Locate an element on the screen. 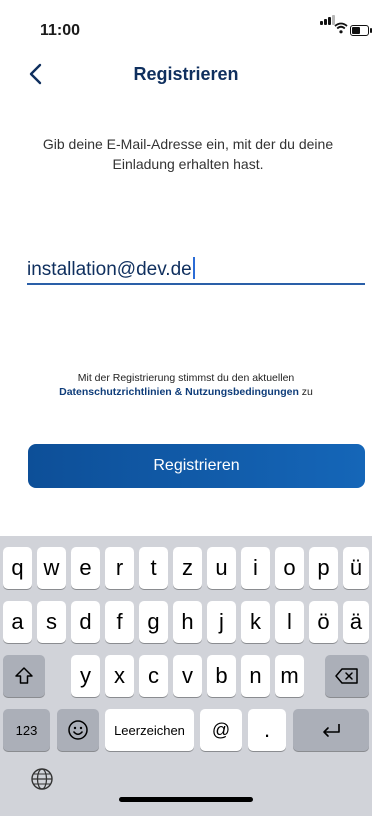 The width and height of the screenshot is (372, 816). register-button: Registrieren is located at coordinates (196, 466).